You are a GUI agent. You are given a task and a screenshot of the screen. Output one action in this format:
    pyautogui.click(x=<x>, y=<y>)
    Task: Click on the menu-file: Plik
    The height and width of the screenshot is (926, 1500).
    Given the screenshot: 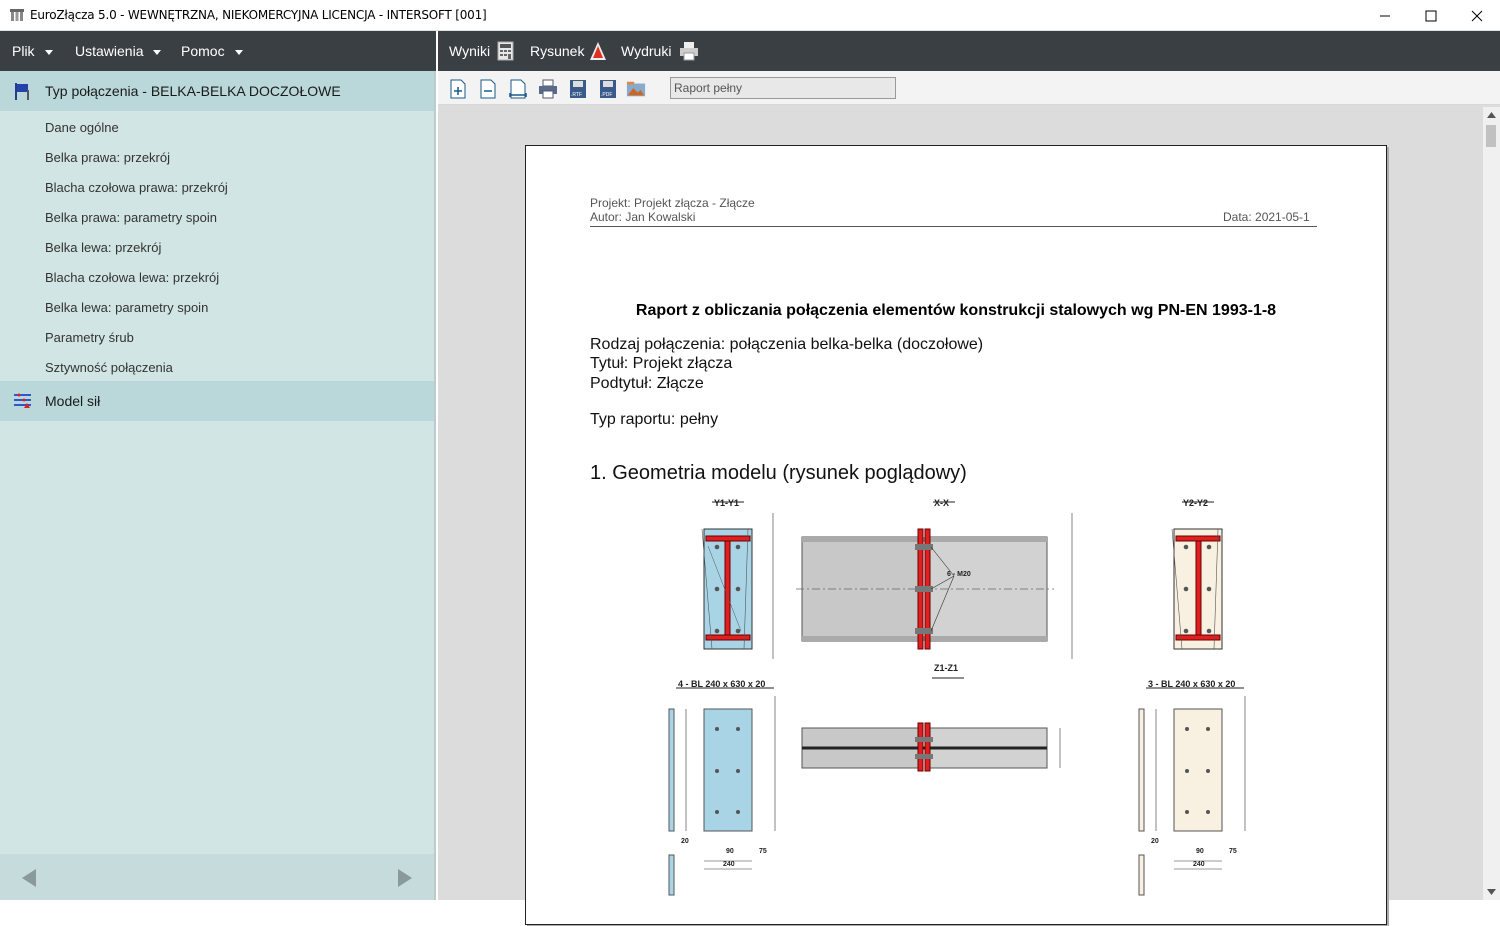 What is the action you would take?
    pyautogui.click(x=32, y=51)
    